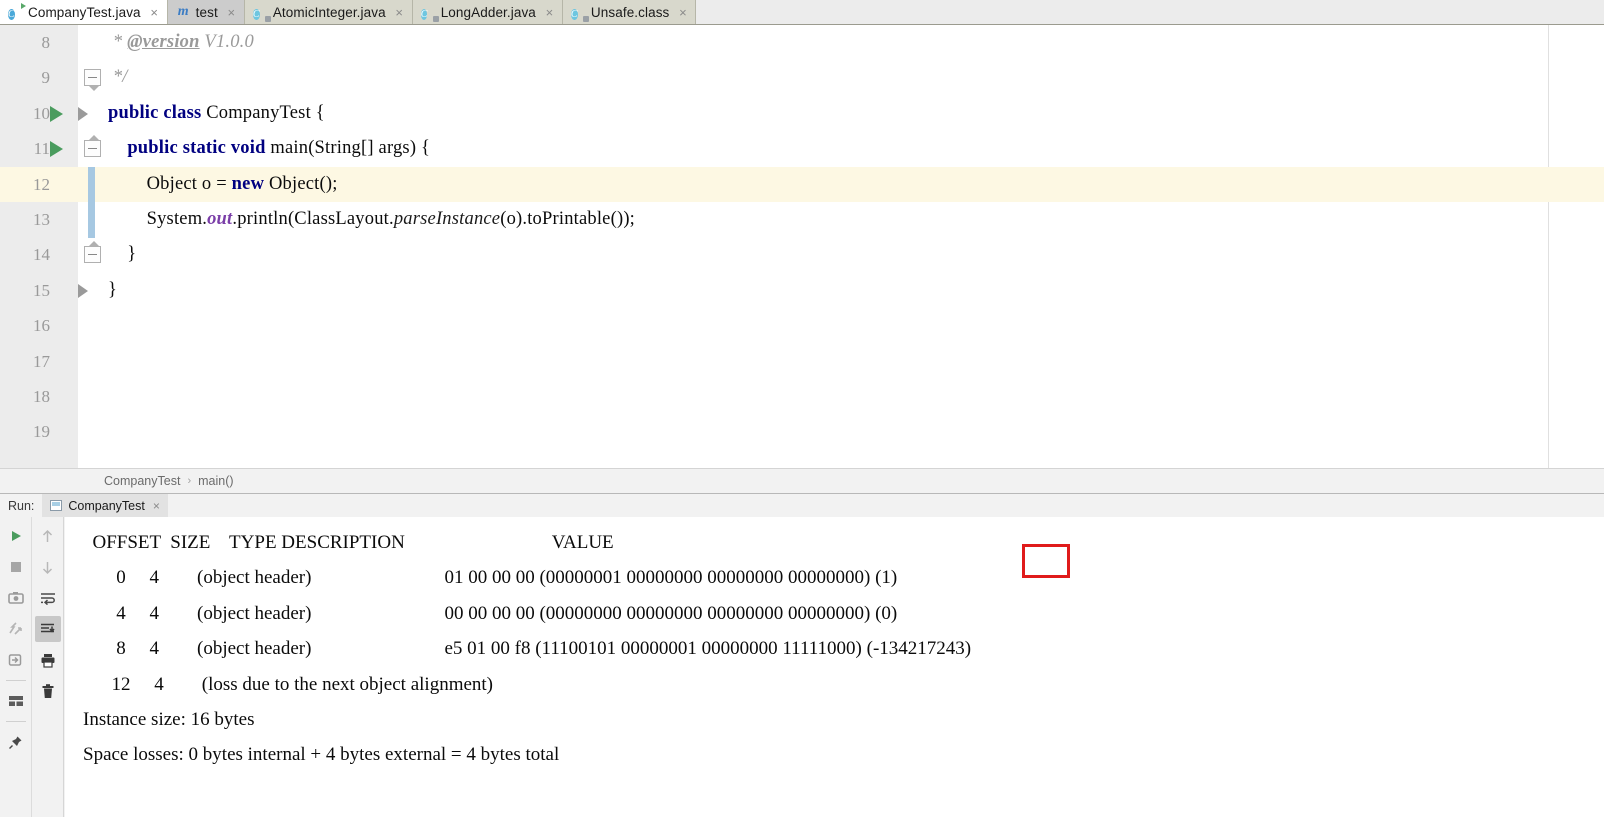  Describe the element at coordinates (46, 78) in the screenshot. I see `line-number: 9` at that location.